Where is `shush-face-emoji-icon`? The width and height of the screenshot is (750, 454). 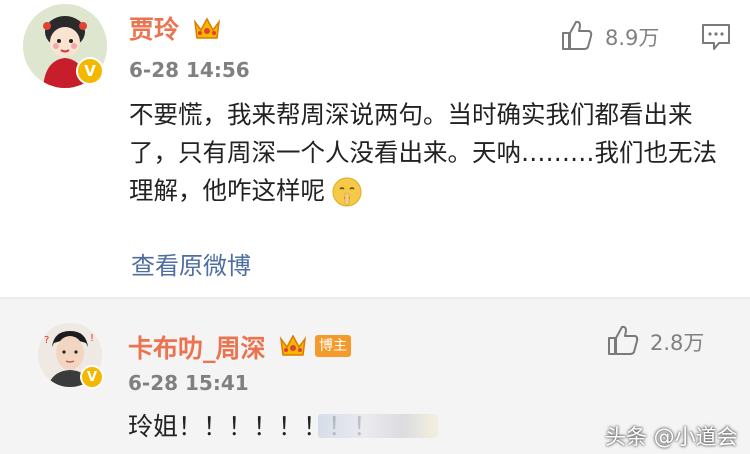
shush-face-emoji-icon is located at coordinates (347, 192).